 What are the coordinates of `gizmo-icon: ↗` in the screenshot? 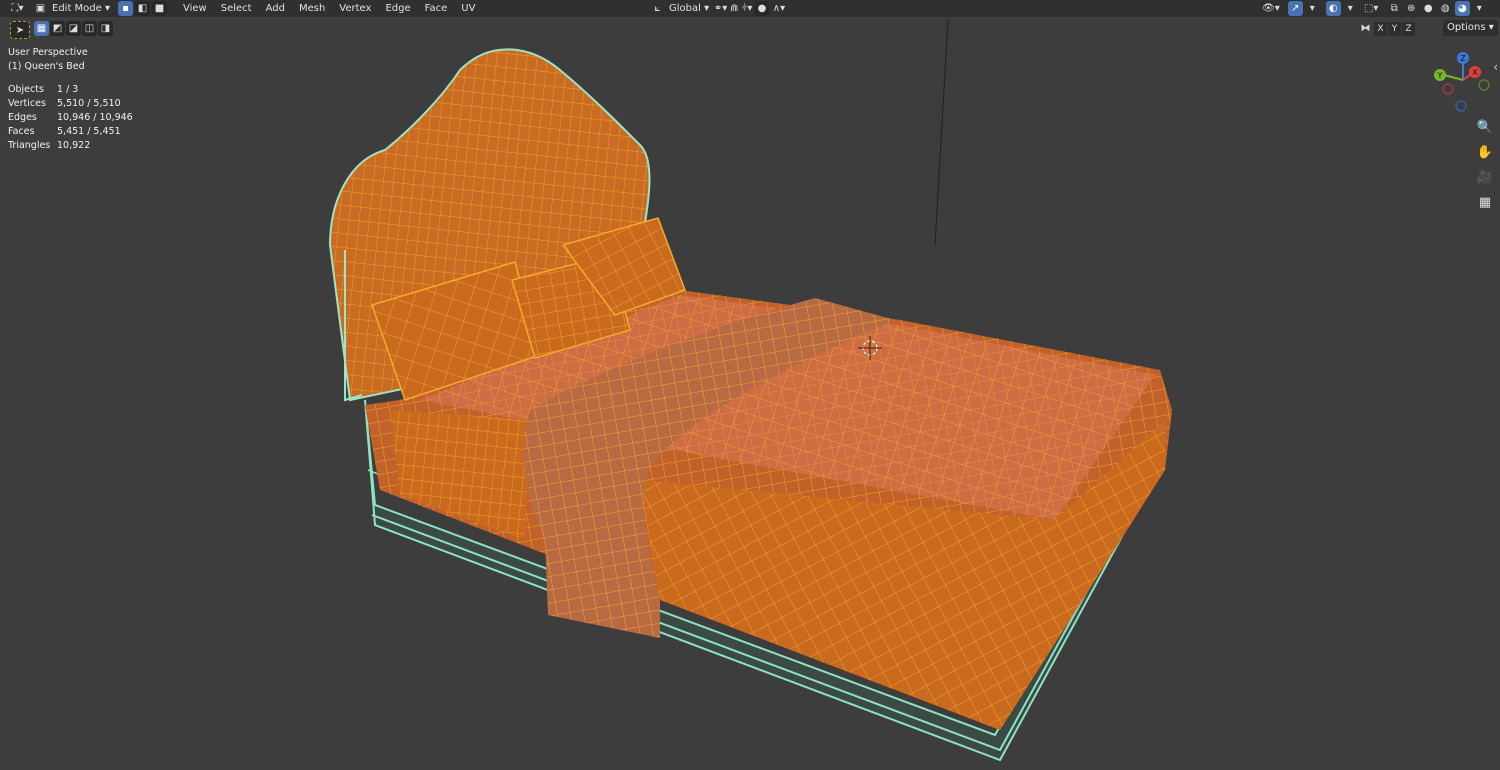 It's located at (1295, 8).